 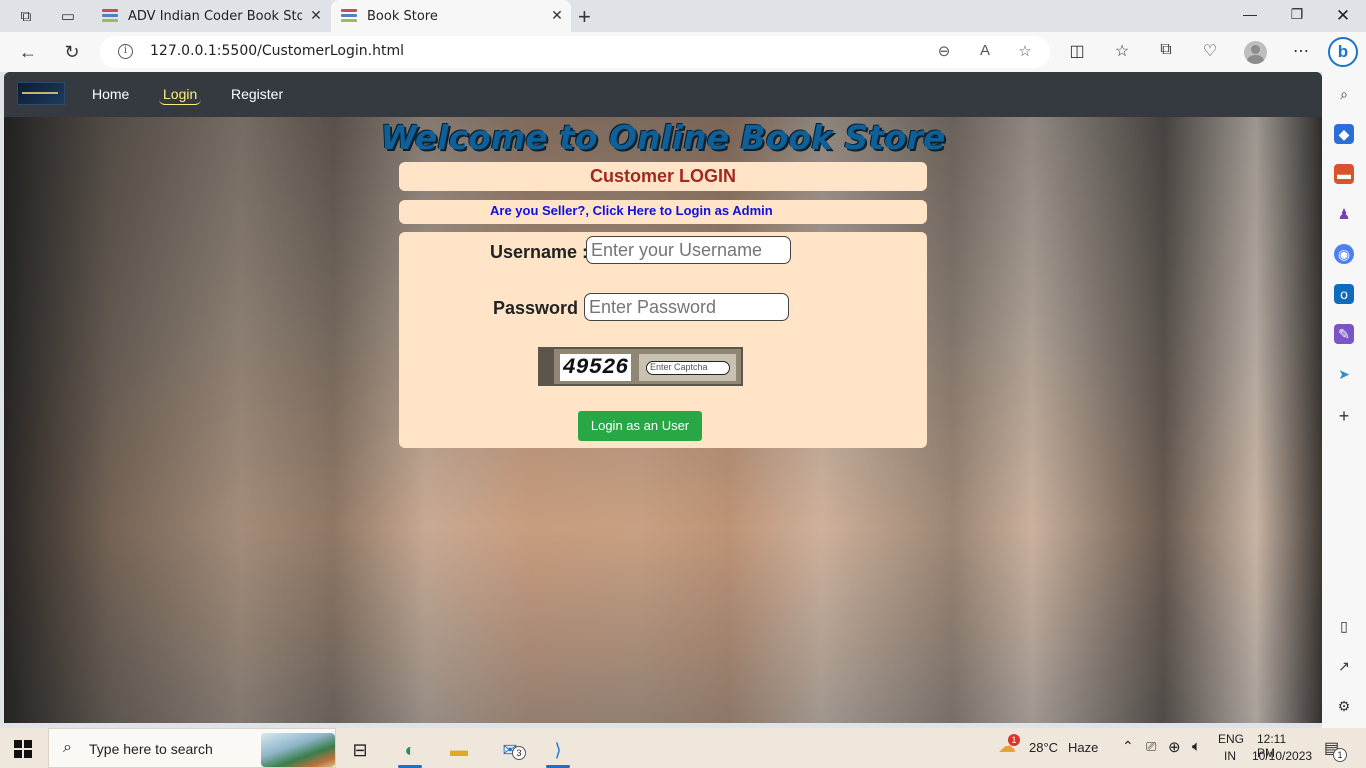 What do you see at coordinates (663, 137) in the screenshot?
I see `welcome-heading: Welcome to Online Book Store` at bounding box center [663, 137].